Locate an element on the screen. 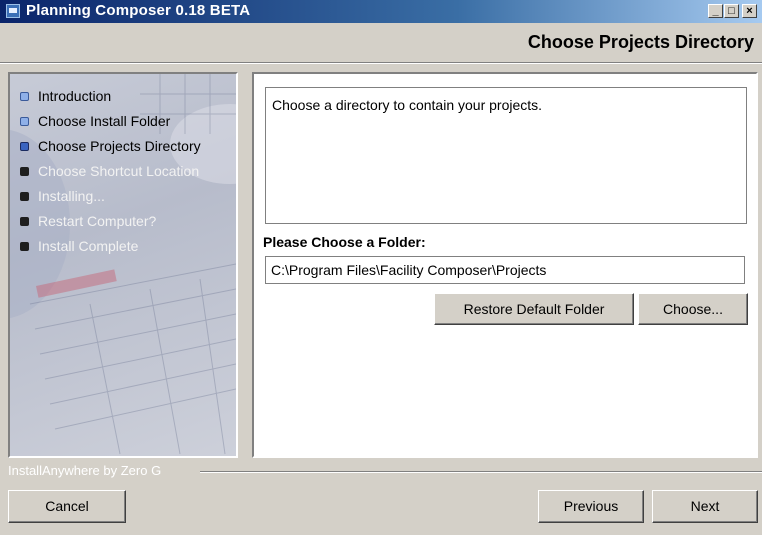 This screenshot has height=535, width=762. window-title: Planning Composer 0.18 BETA is located at coordinates (138, 10).